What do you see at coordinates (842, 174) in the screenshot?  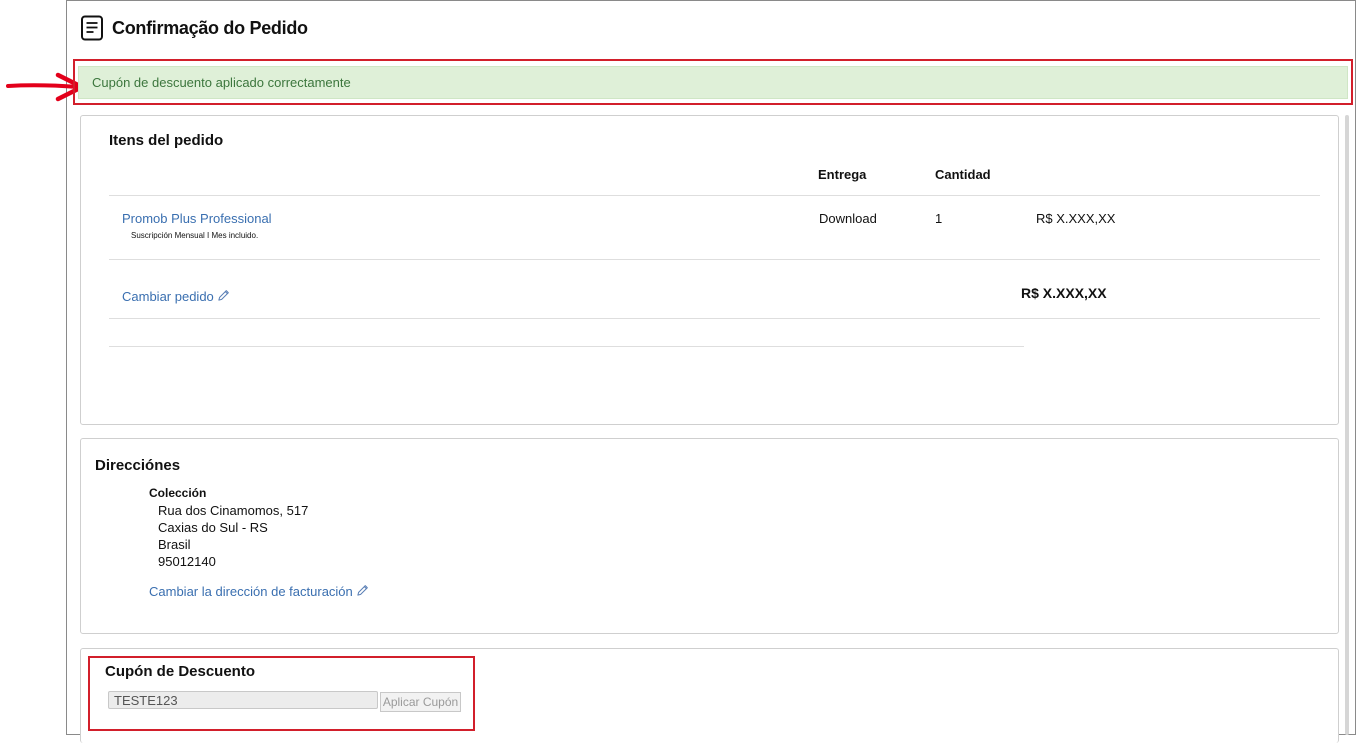 I see `header-delivery: Entrega` at bounding box center [842, 174].